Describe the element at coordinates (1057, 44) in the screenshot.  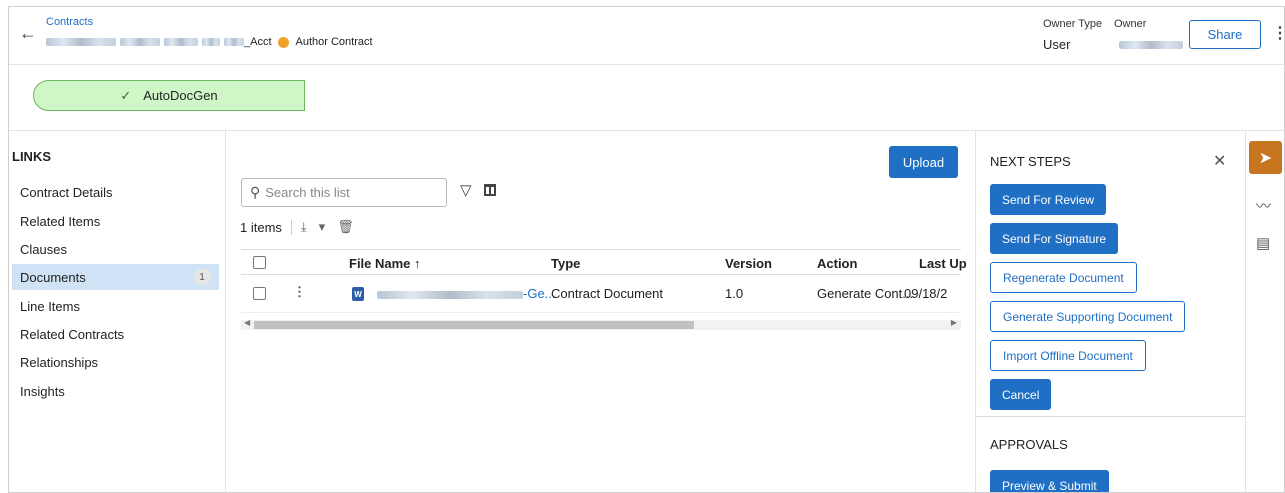
I see `owner-type-value: User` at that location.